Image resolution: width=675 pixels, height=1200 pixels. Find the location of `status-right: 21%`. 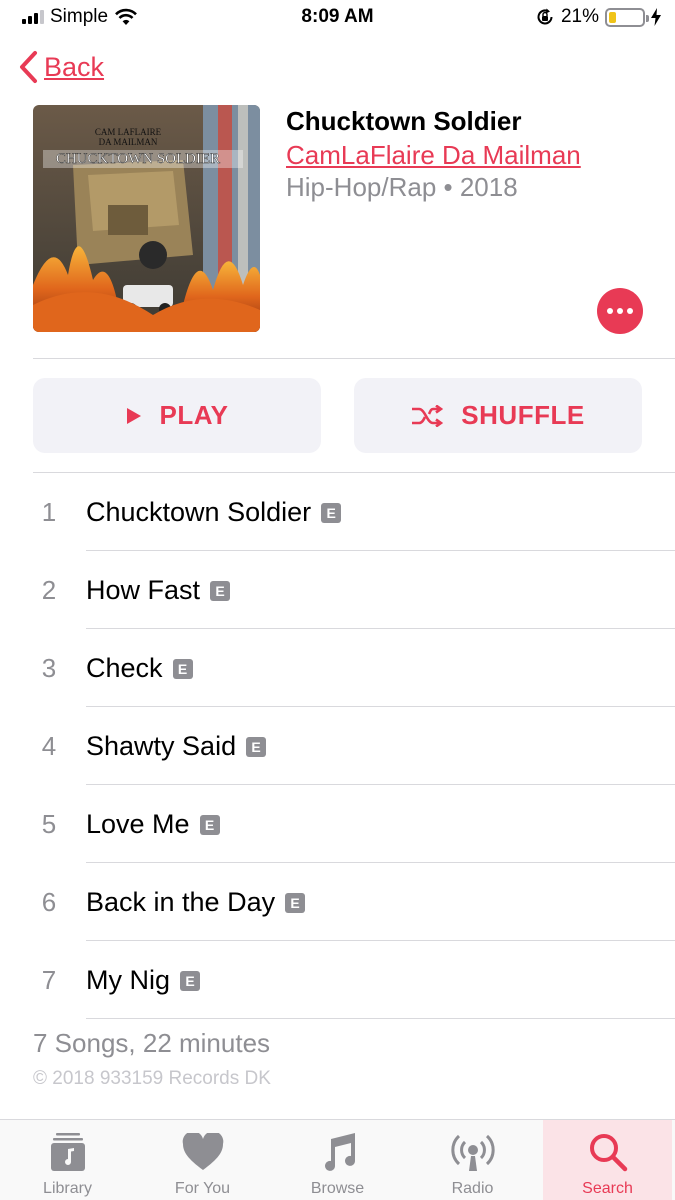

status-right: 21% is located at coordinates (598, 17).